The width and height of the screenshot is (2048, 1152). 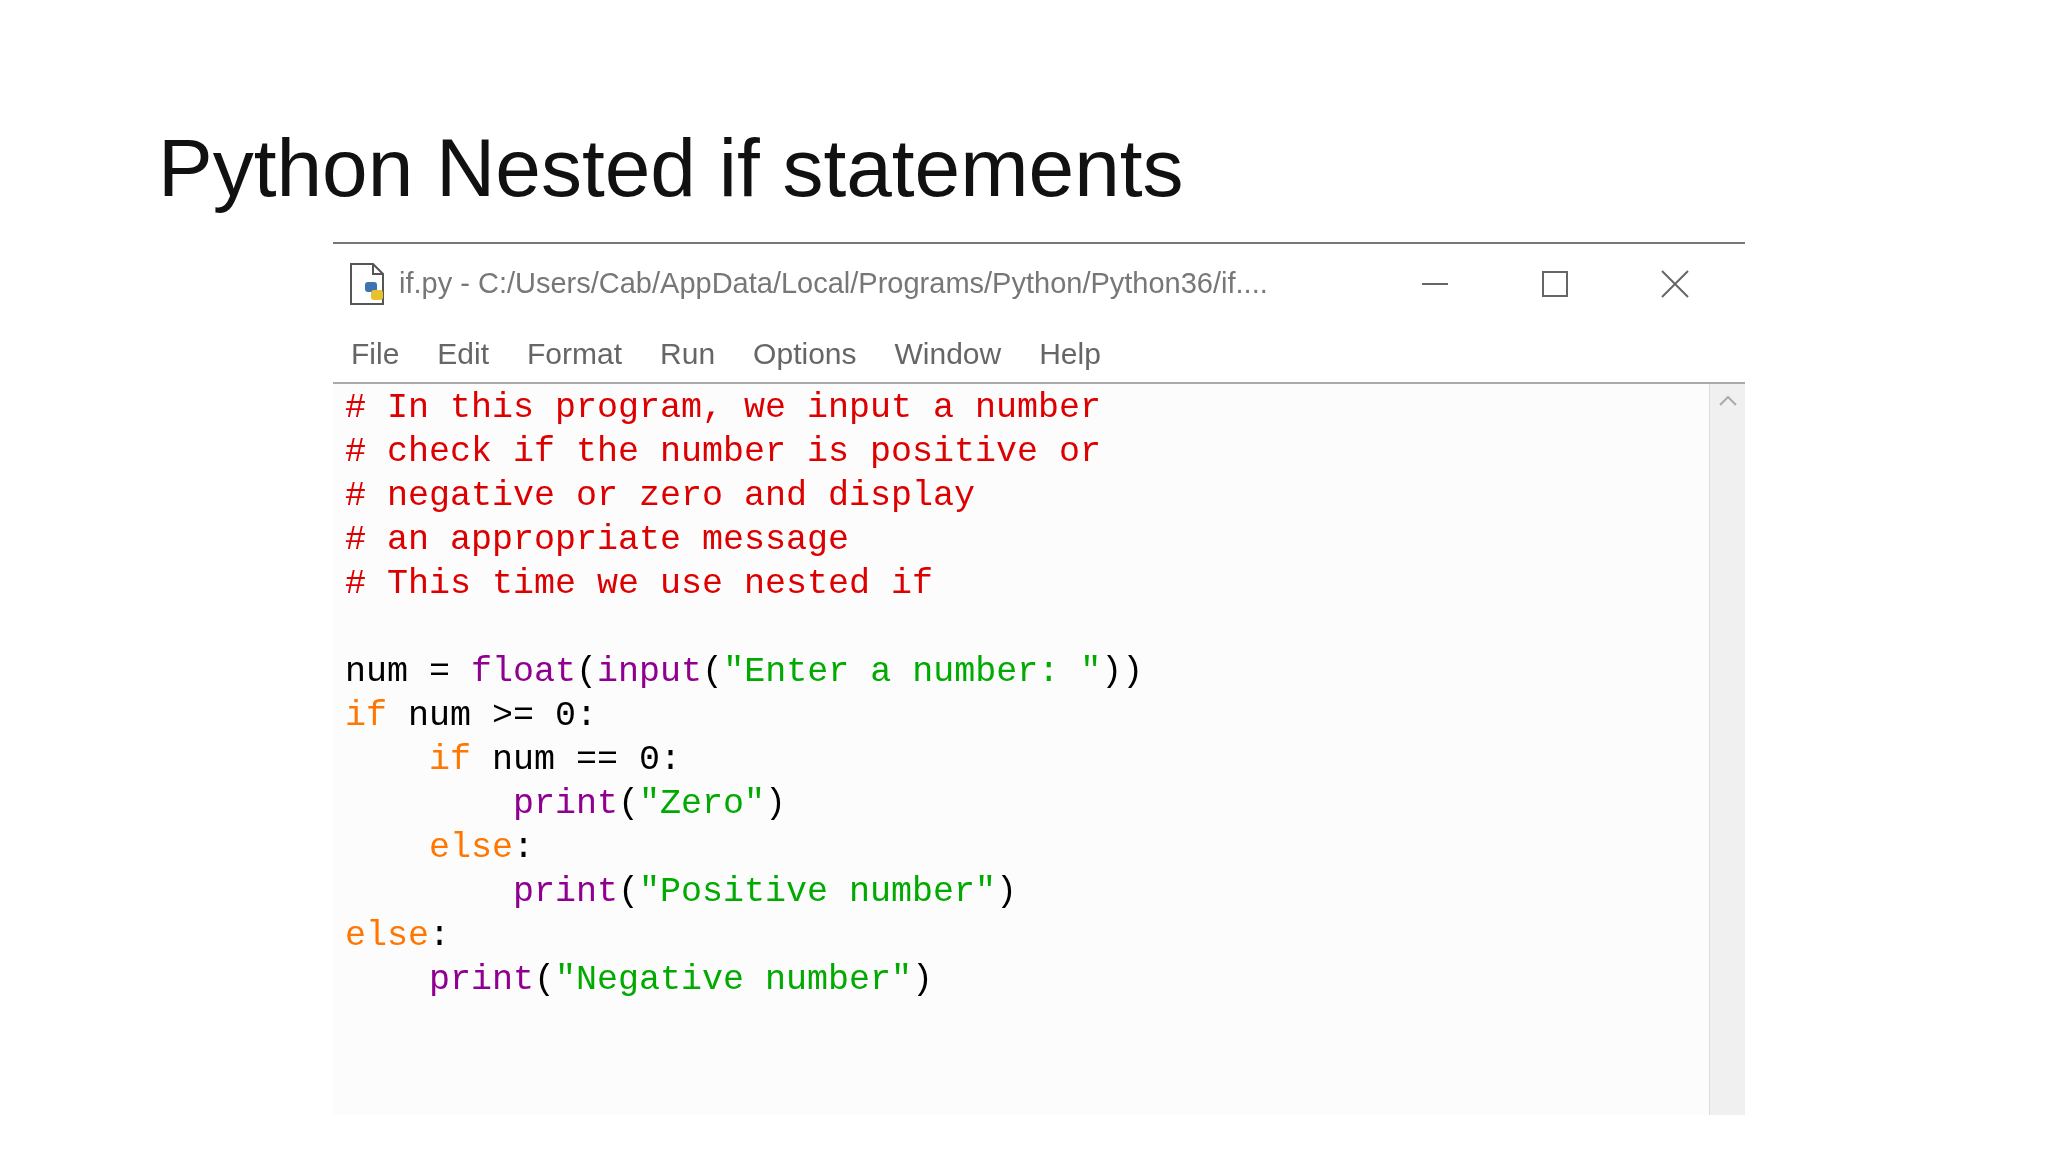 I want to click on code-line: print("Positive number"), so click(x=765, y=892).